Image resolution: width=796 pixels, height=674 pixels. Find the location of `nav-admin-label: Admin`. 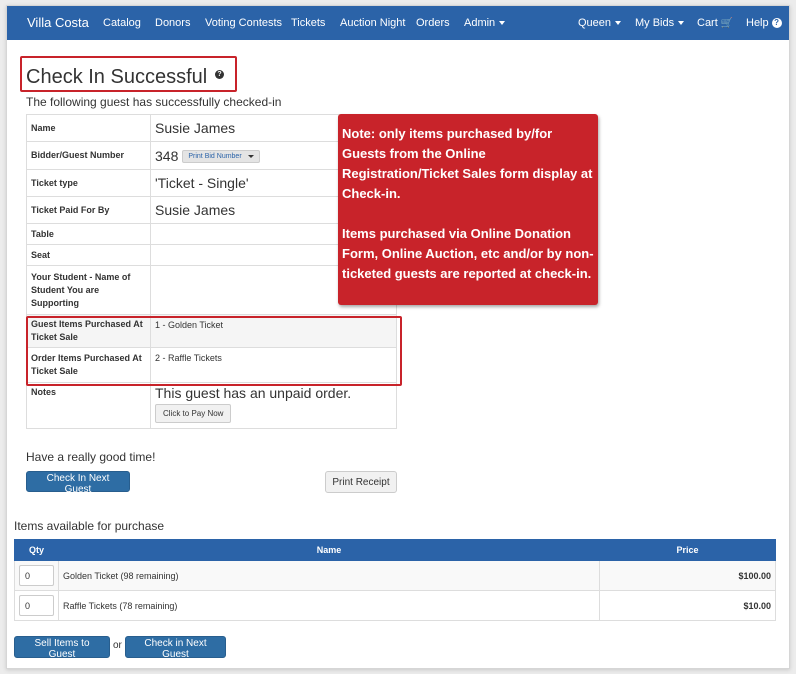

nav-admin-label: Admin is located at coordinates (480, 23).